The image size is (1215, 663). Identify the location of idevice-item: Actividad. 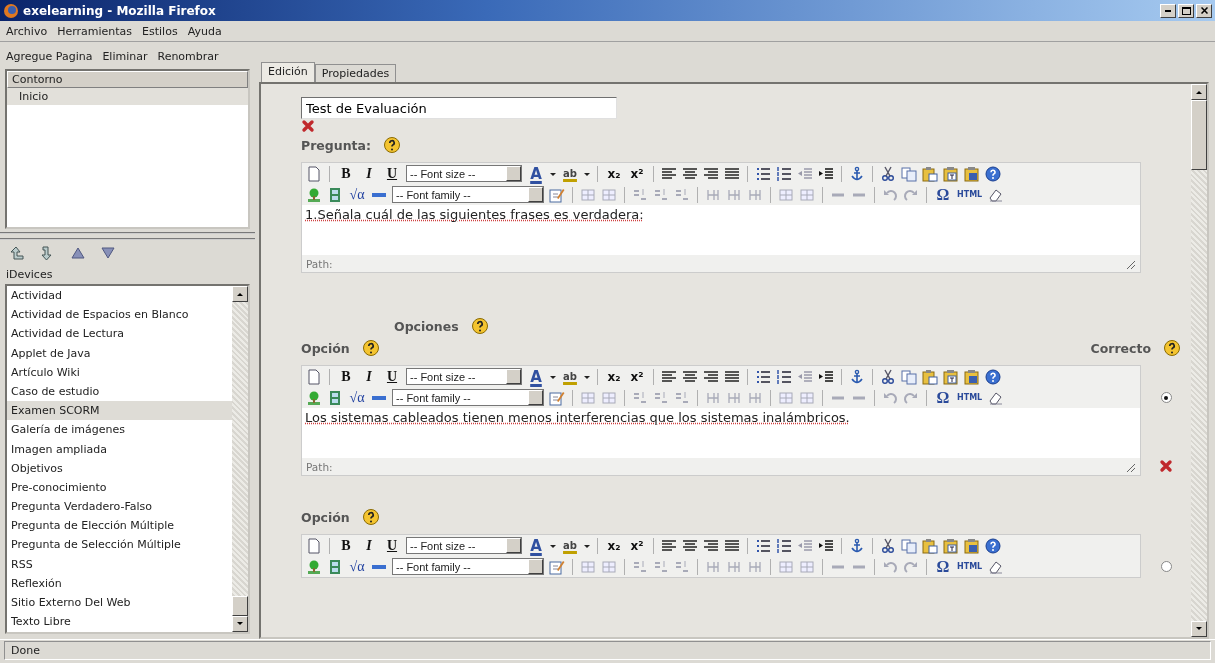
(119, 296).